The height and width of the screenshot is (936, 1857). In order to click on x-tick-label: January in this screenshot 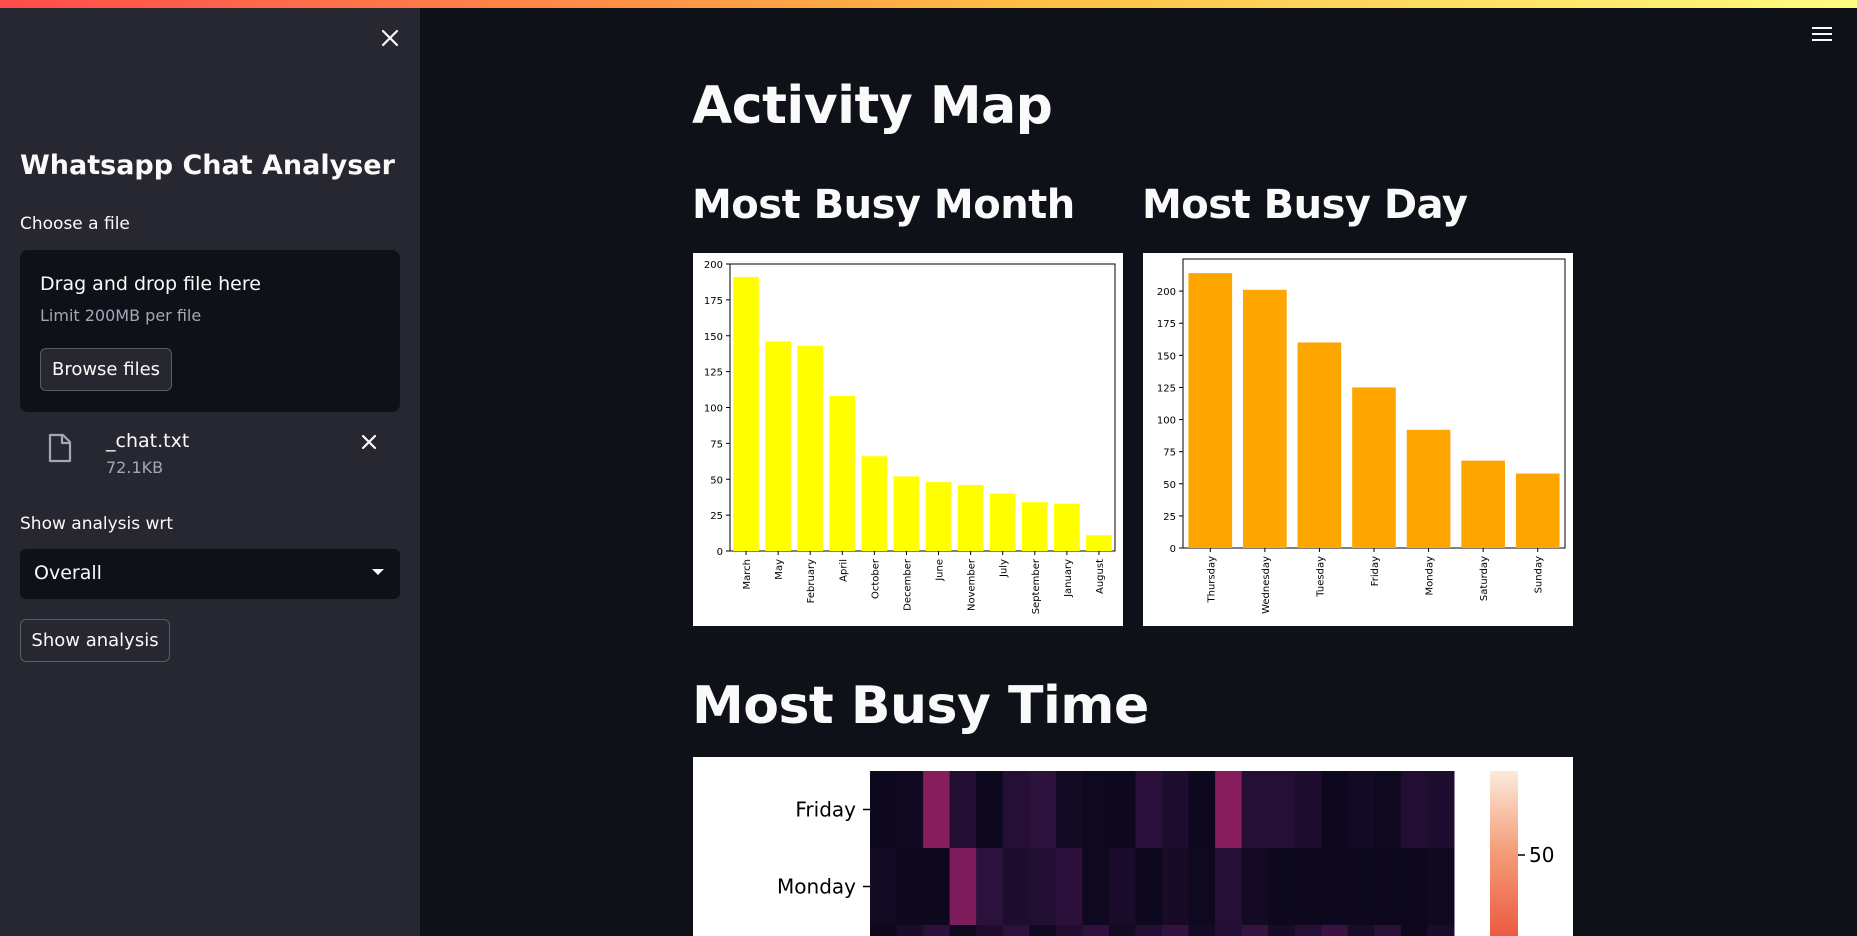, I will do `click(1068, 578)`.